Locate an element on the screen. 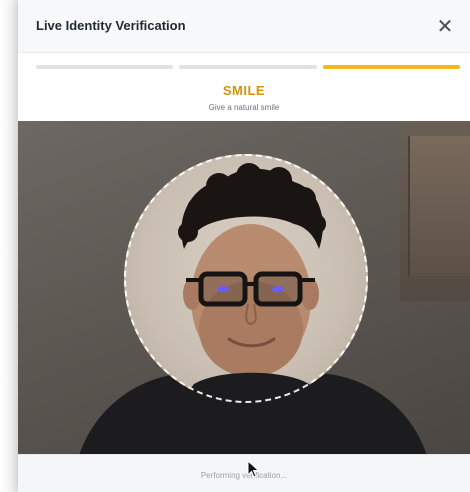 The width and height of the screenshot is (470, 492). step-progress-bar is located at coordinates (248, 67).